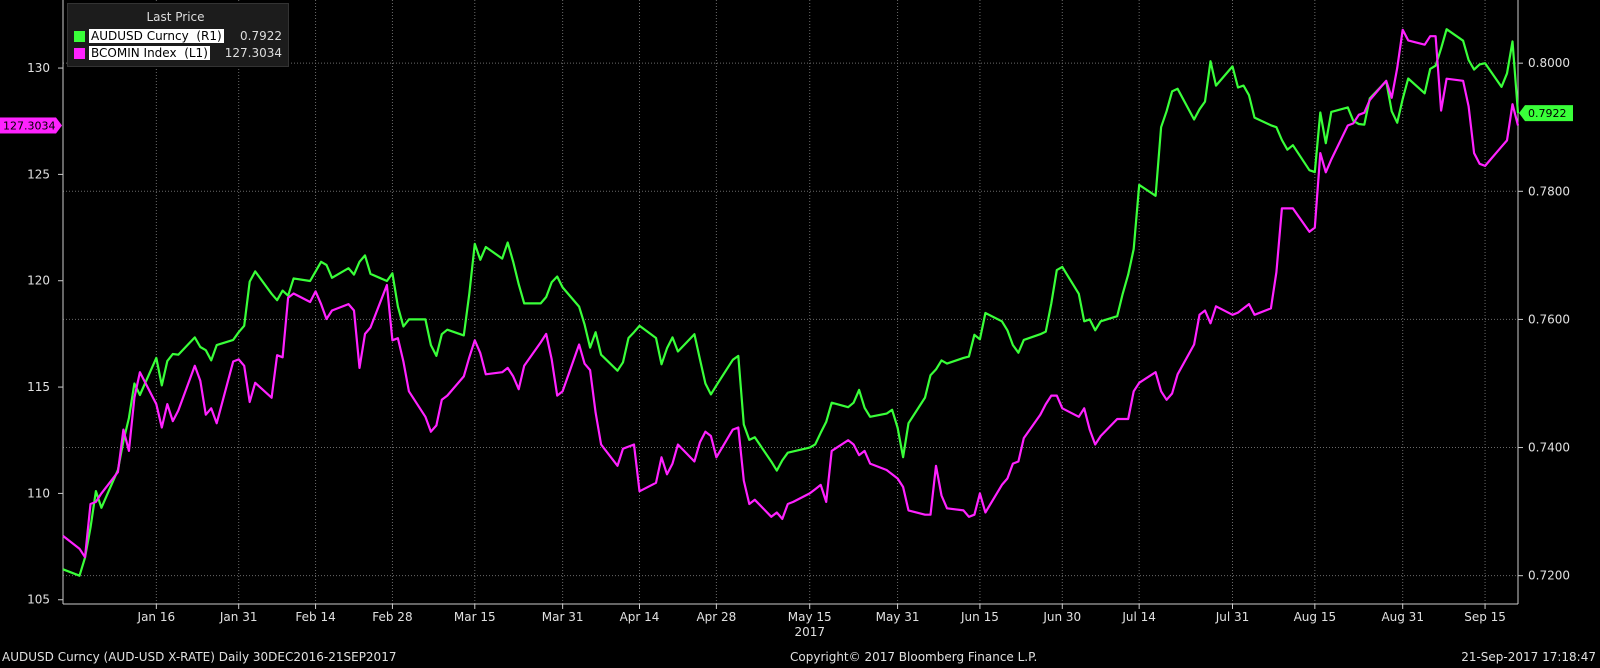 This screenshot has height=668, width=1600. I want to click on legend-value-audusd: 0.7922, so click(261, 36).